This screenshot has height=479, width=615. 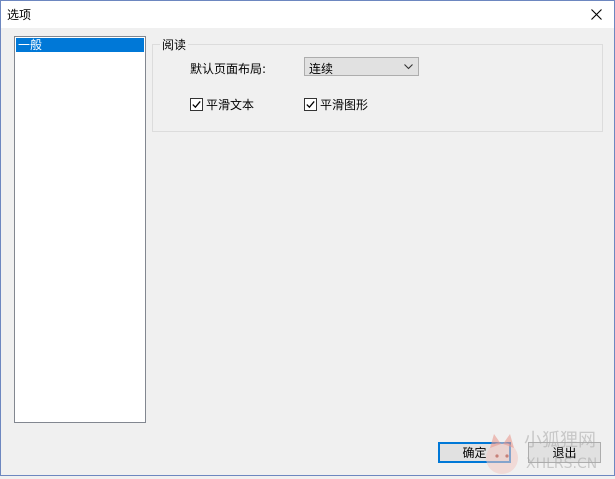 I want to click on smooth-text-option: 平滑文本, so click(x=222, y=104).